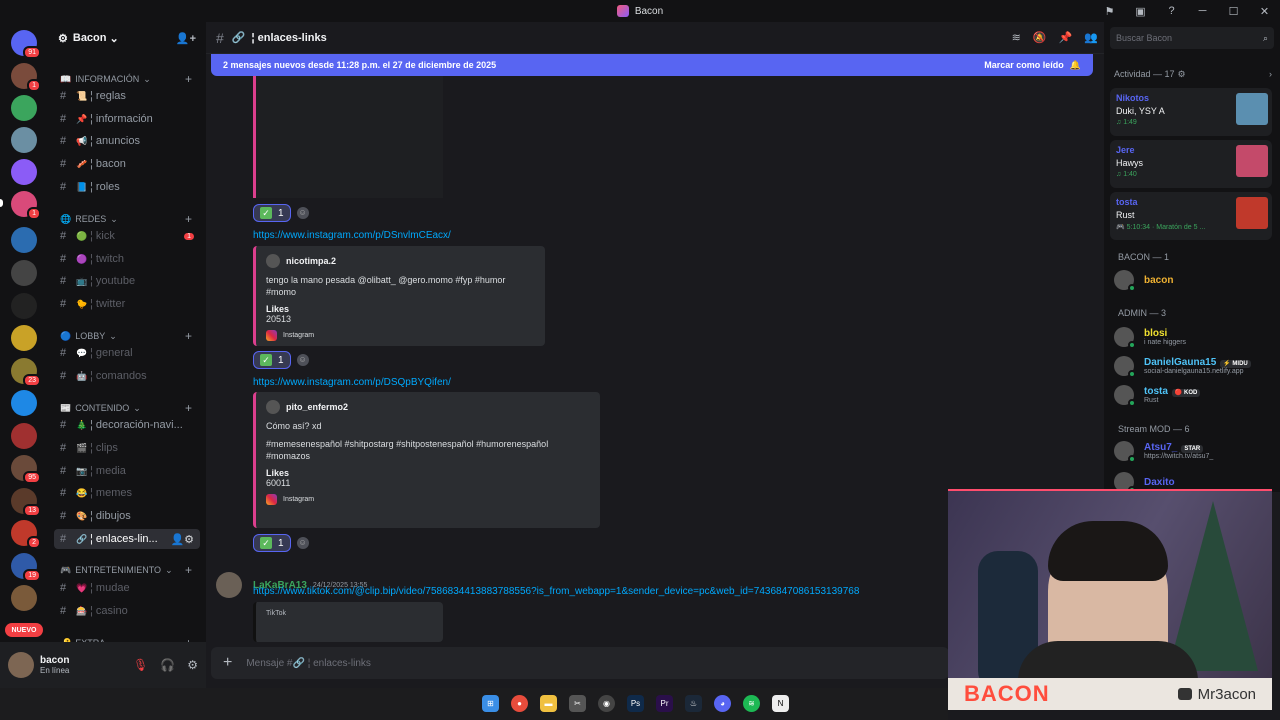  Describe the element at coordinates (127, 236) in the screenshot. I see `channel-item: # 🟢 ¦ kick 1` at that location.